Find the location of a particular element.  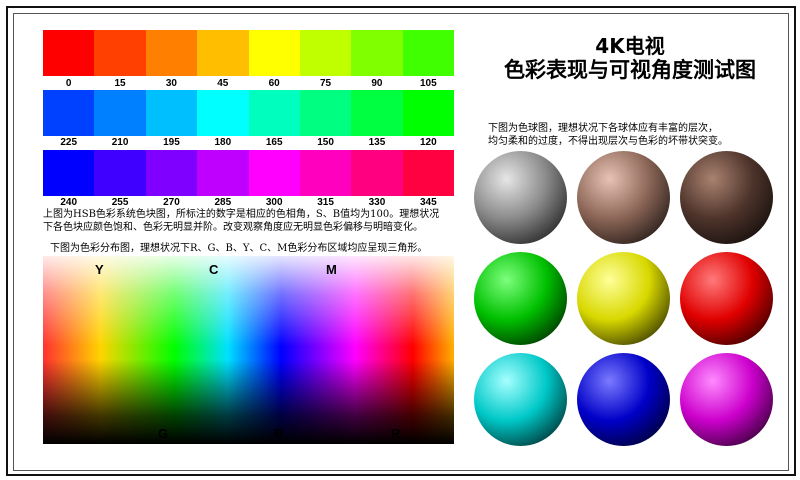

yellow-sphere is located at coordinates (623, 298).